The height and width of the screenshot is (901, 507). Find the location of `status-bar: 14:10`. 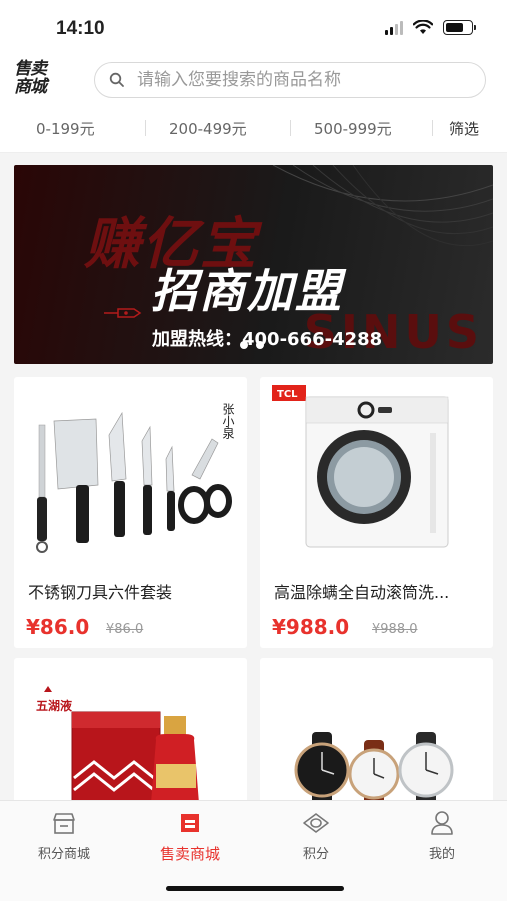

status-bar: 14:10 is located at coordinates (253, 29).